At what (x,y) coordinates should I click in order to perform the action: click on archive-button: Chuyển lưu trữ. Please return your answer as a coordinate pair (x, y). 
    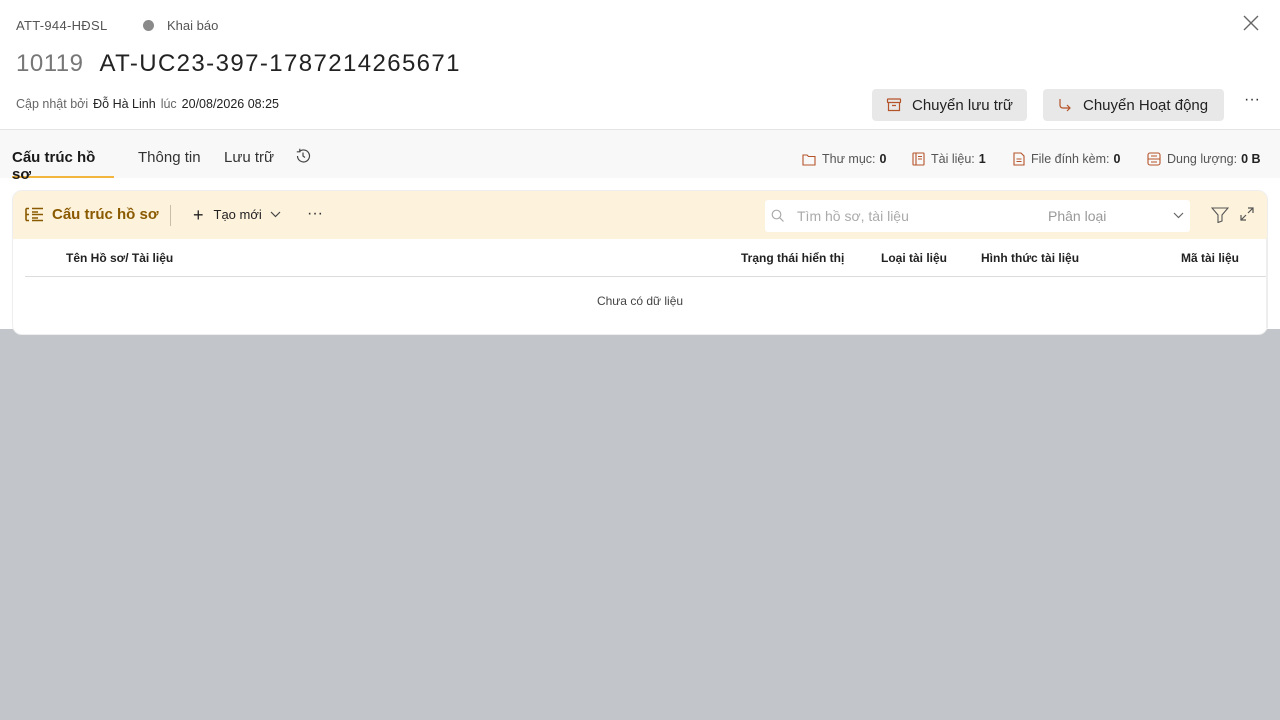
    Looking at the image, I should click on (949, 105).